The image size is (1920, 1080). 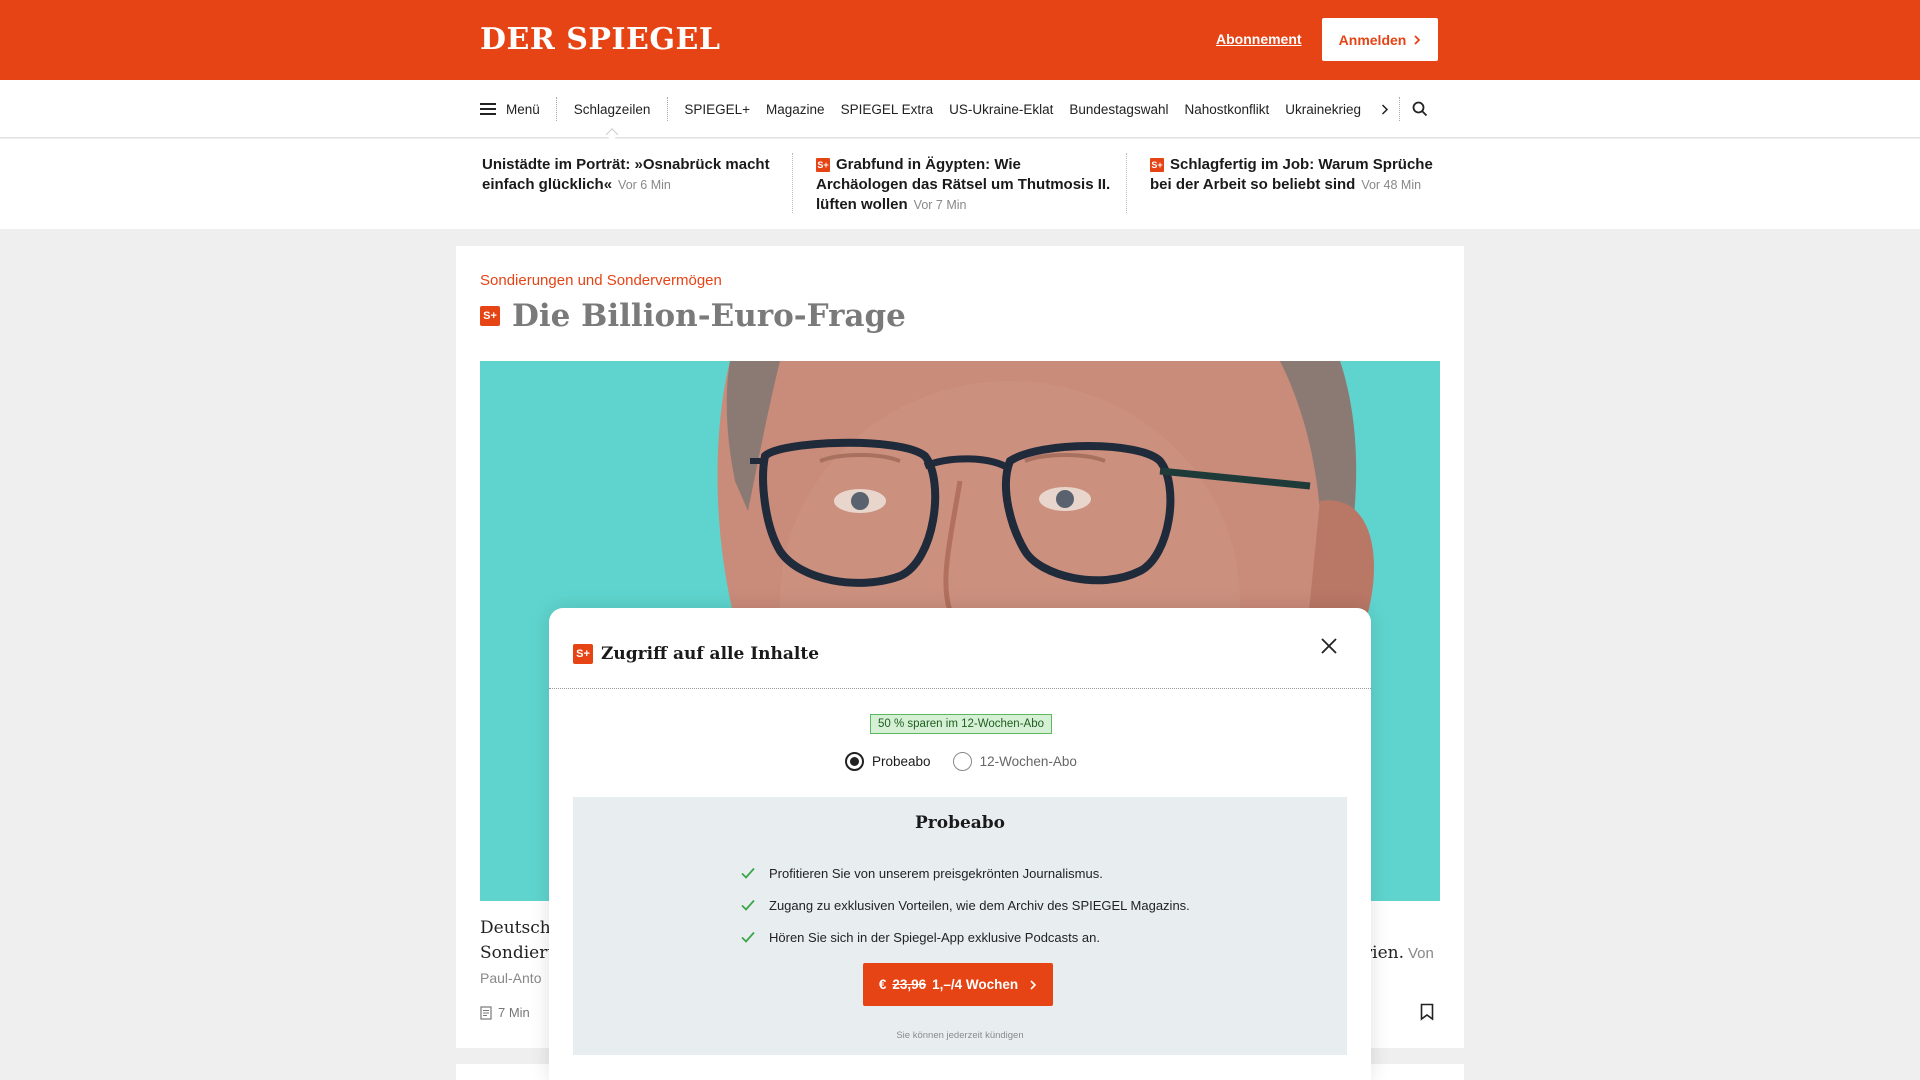 I want to click on bookmark-button, so click(x=1427, y=1014).